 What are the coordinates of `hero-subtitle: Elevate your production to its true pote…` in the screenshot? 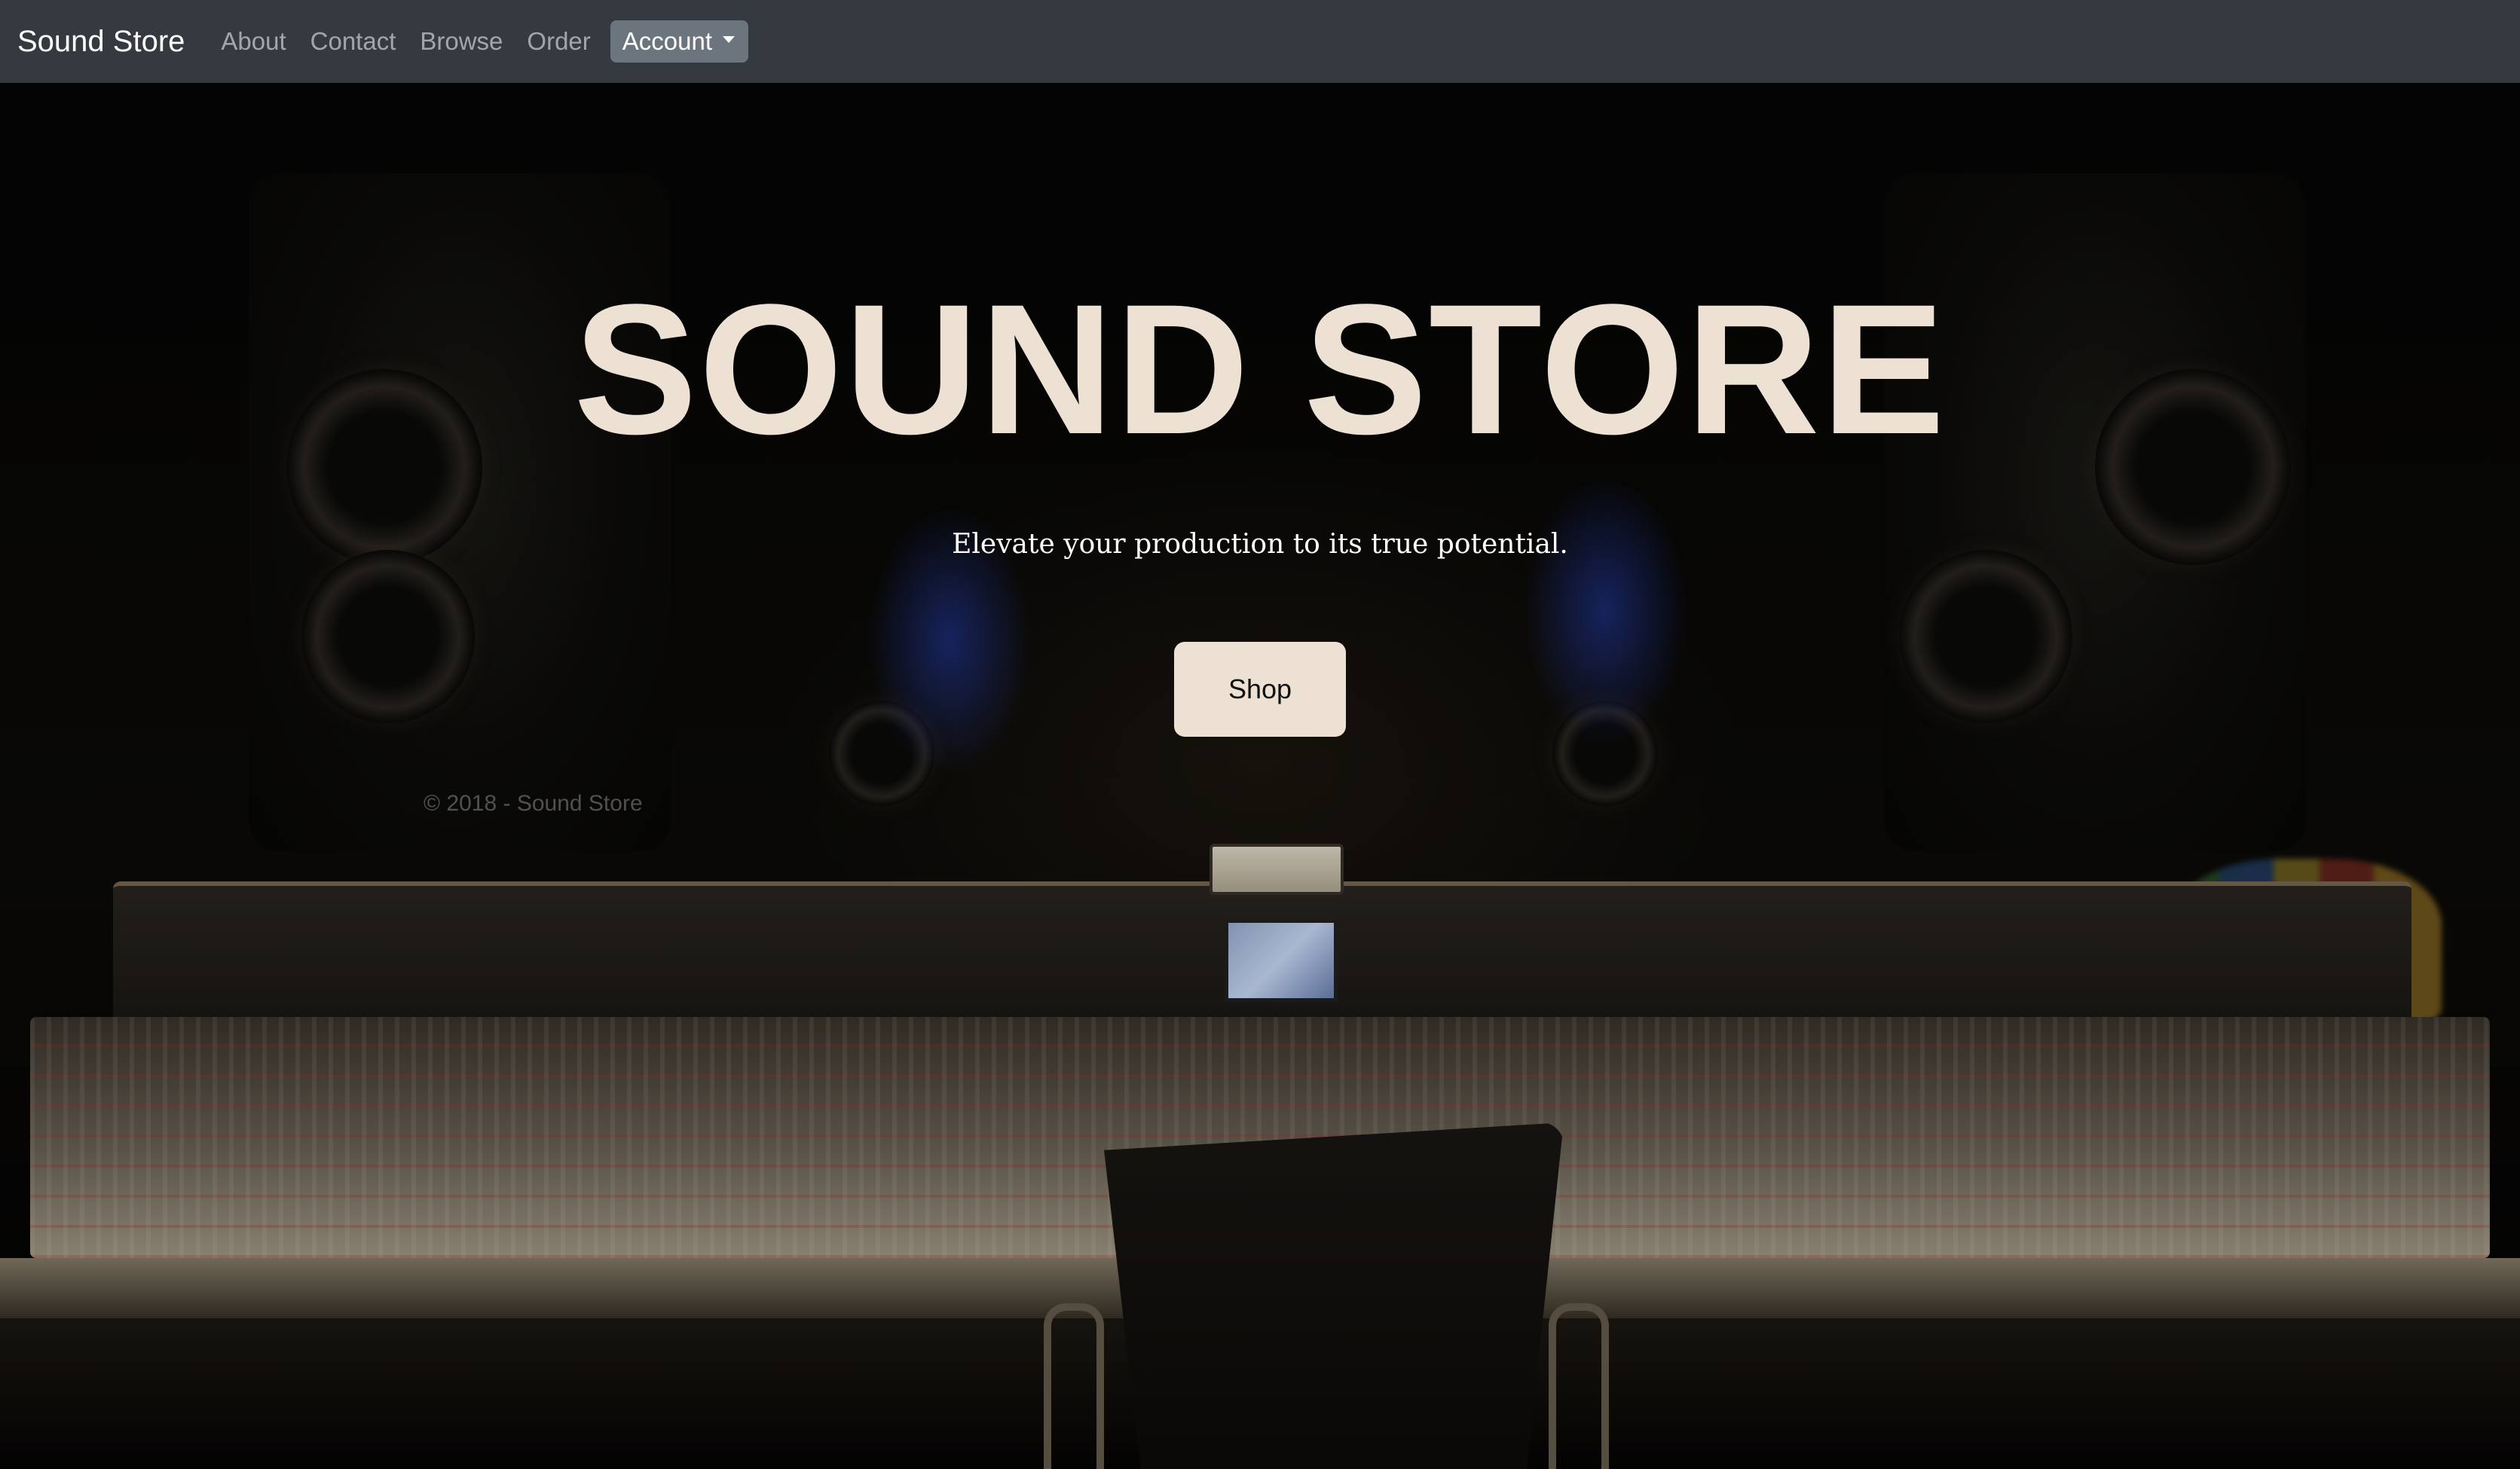 It's located at (1260, 544).